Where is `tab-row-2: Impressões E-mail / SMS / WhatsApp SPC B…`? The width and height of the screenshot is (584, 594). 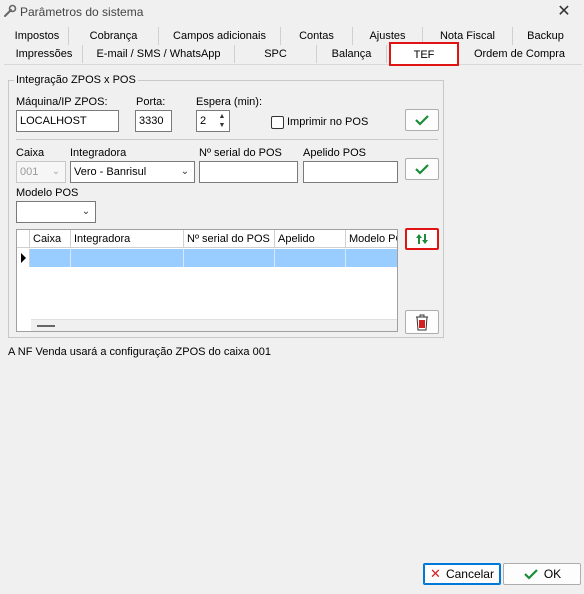 tab-row-2: Impressões E-mail / SMS / WhatsApp SPC B… is located at coordinates (292, 54).